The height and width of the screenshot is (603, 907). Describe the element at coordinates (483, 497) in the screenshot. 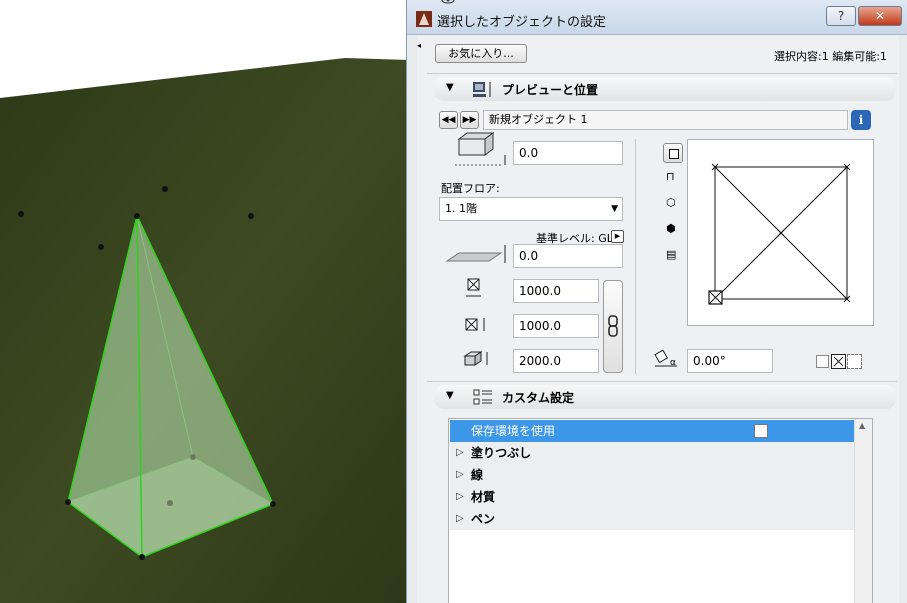

I see `tree-row-label: 材質` at that location.